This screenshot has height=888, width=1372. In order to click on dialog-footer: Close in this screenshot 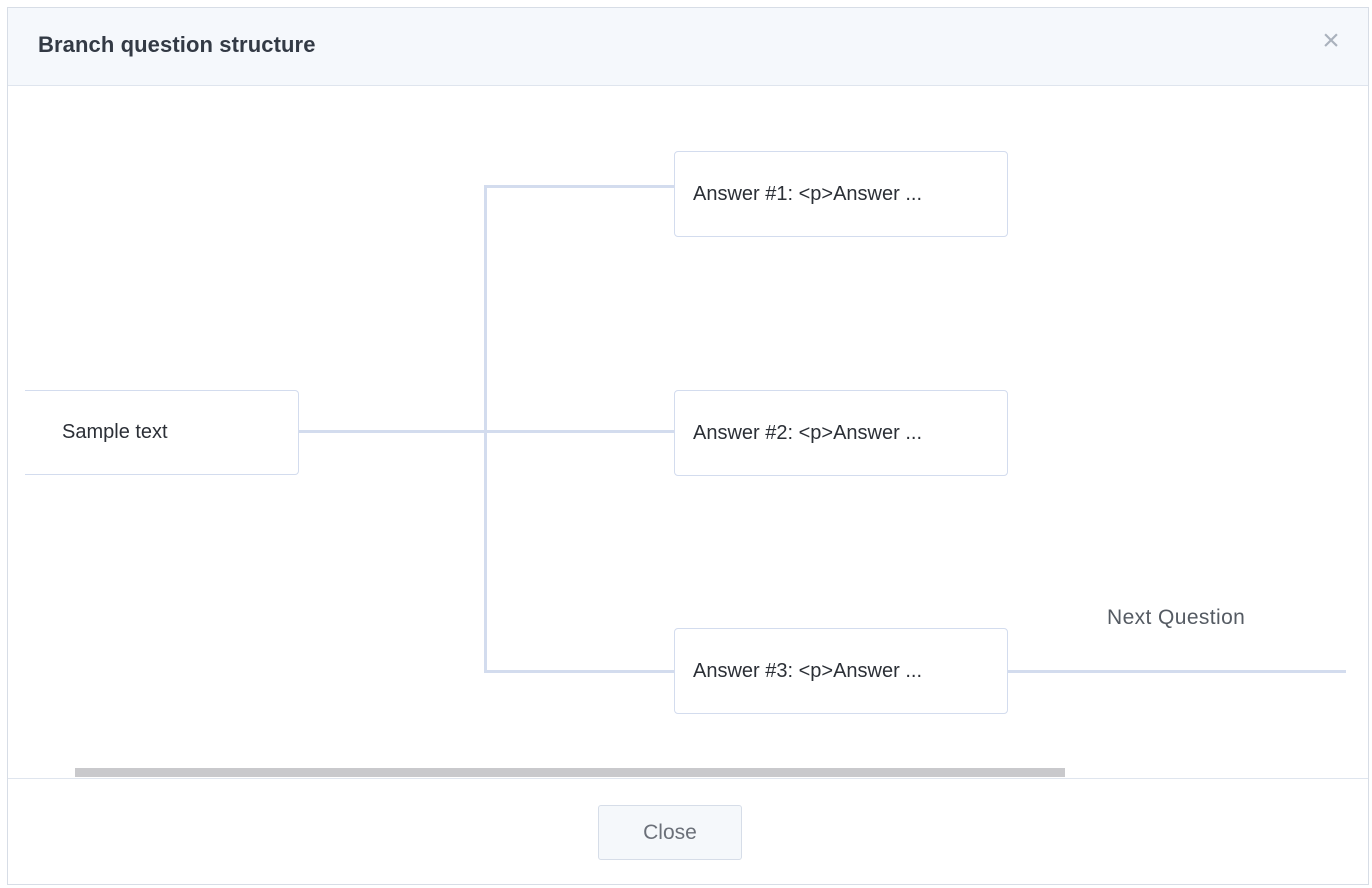, I will do `click(688, 831)`.